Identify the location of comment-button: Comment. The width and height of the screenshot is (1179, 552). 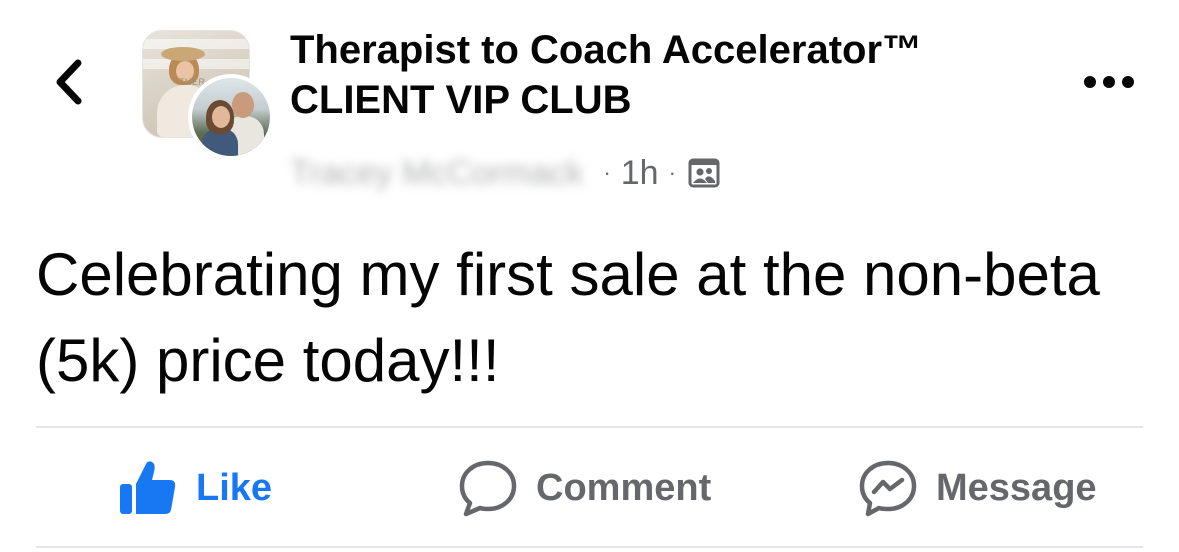
(584, 488).